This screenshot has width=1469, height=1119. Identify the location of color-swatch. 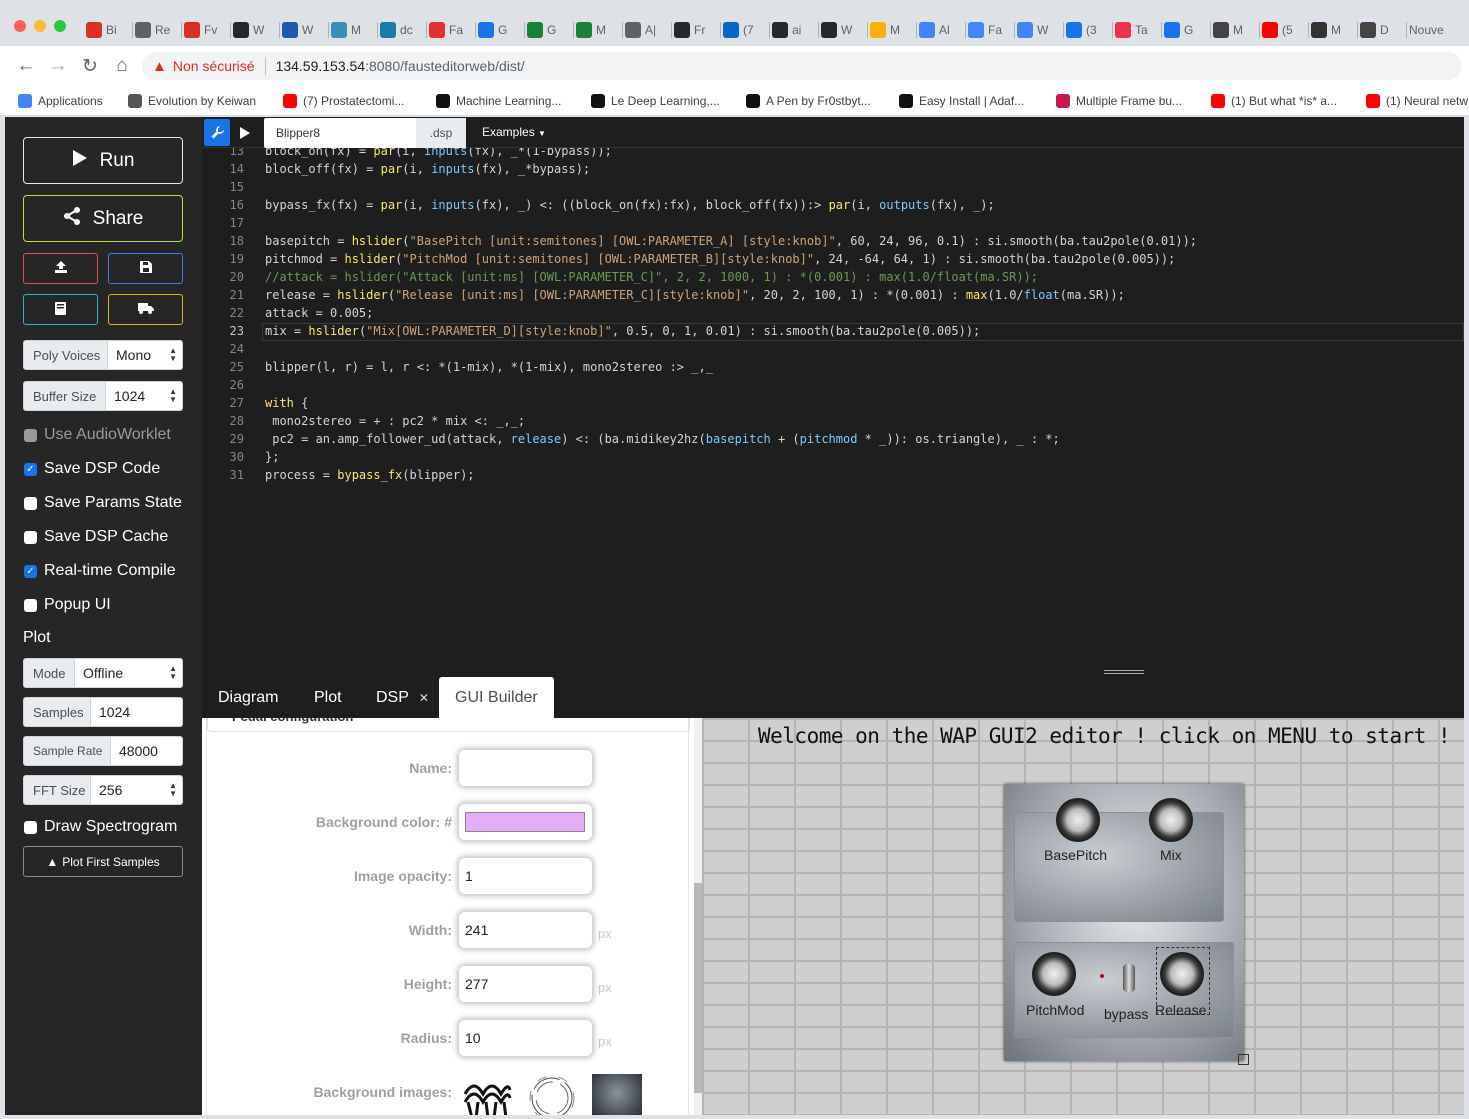
(525, 822).